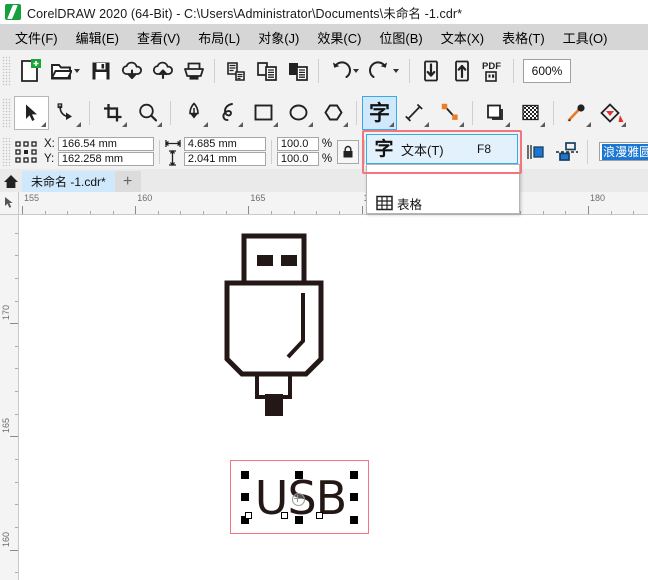 Image resolution: width=648 pixels, height=580 pixels. Describe the element at coordinates (299, 475) in the screenshot. I see `selection-handle-n` at that location.